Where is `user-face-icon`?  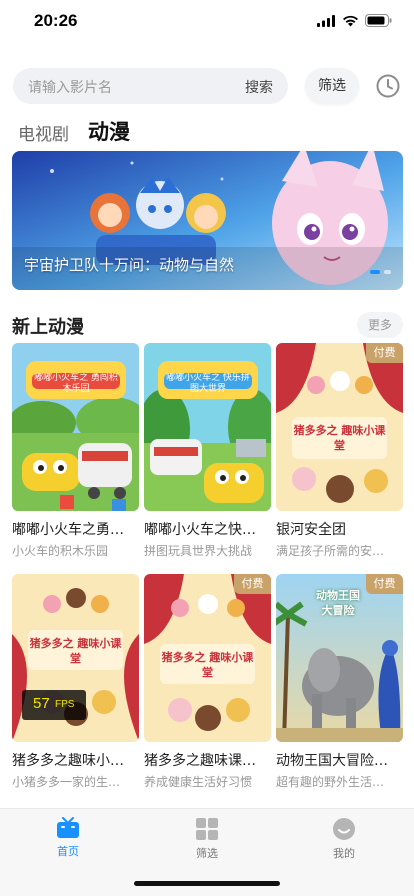
user-face-icon is located at coordinates (344, 829).